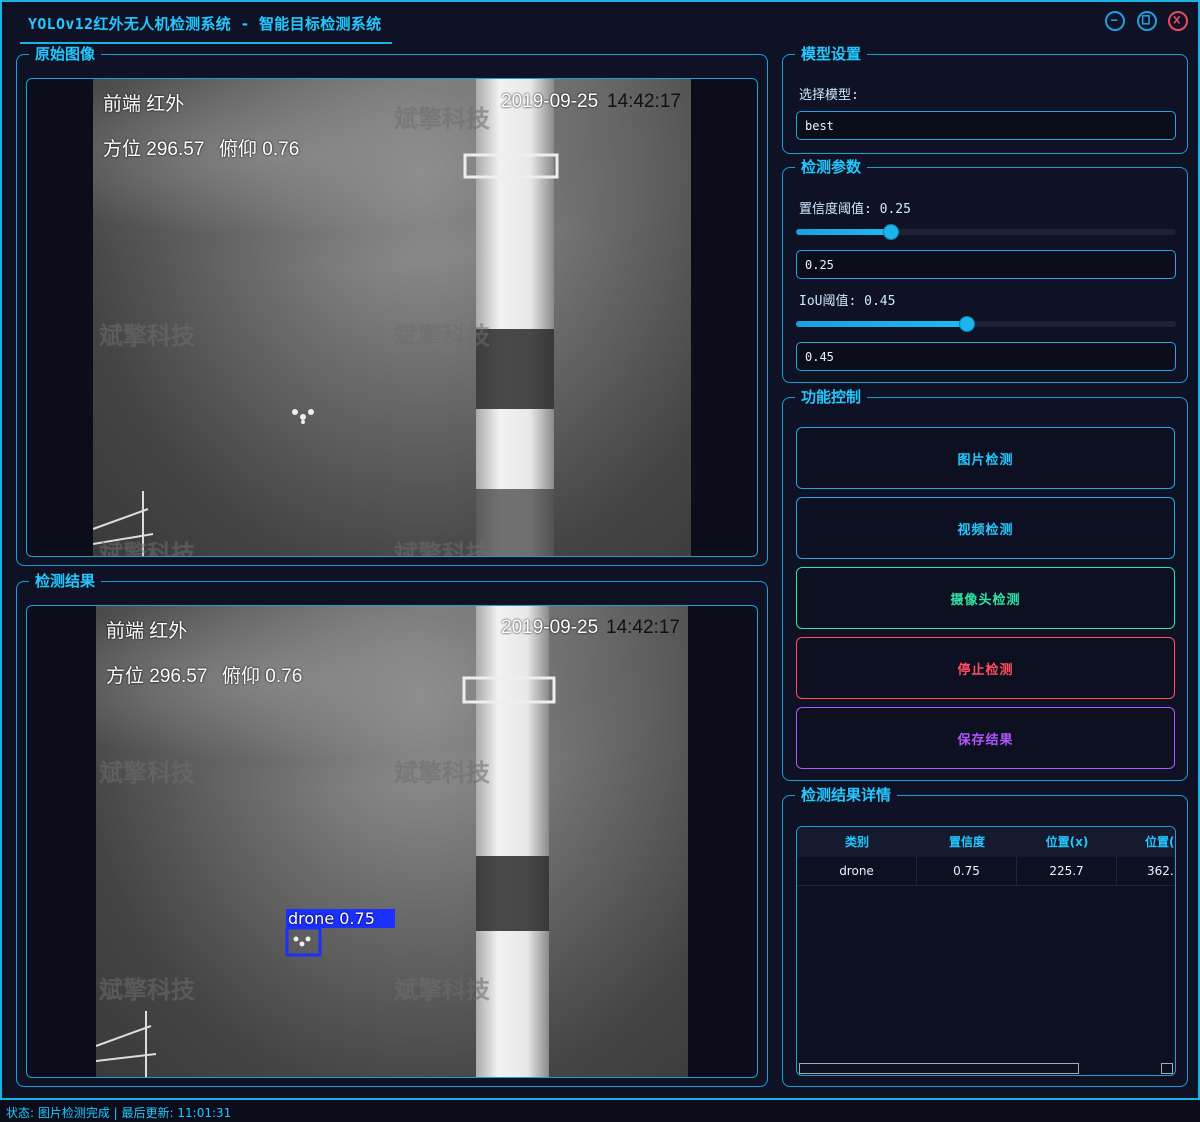 The width and height of the screenshot is (1200, 1122). What do you see at coordinates (303, 941) in the screenshot?
I see `detection-box` at bounding box center [303, 941].